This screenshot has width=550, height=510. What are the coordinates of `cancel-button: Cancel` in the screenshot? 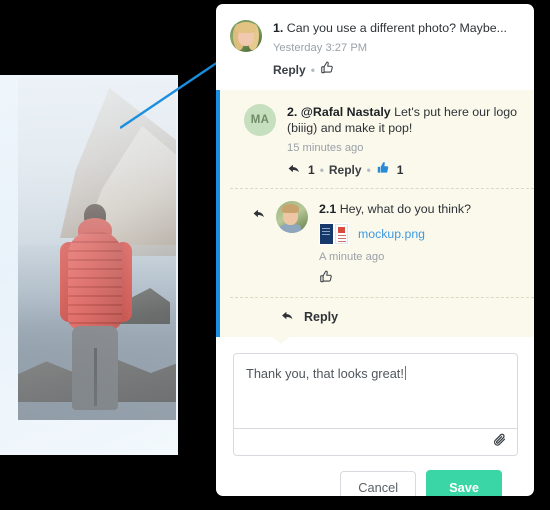 It's located at (378, 483).